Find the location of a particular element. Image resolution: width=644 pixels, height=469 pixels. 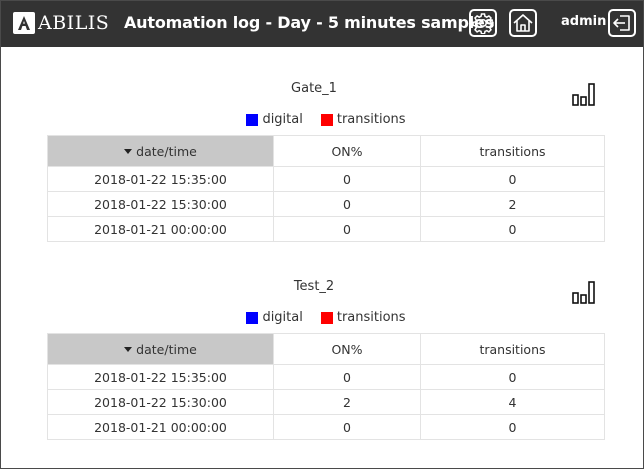

panel-title: Test_2 is located at coordinates (314, 286).